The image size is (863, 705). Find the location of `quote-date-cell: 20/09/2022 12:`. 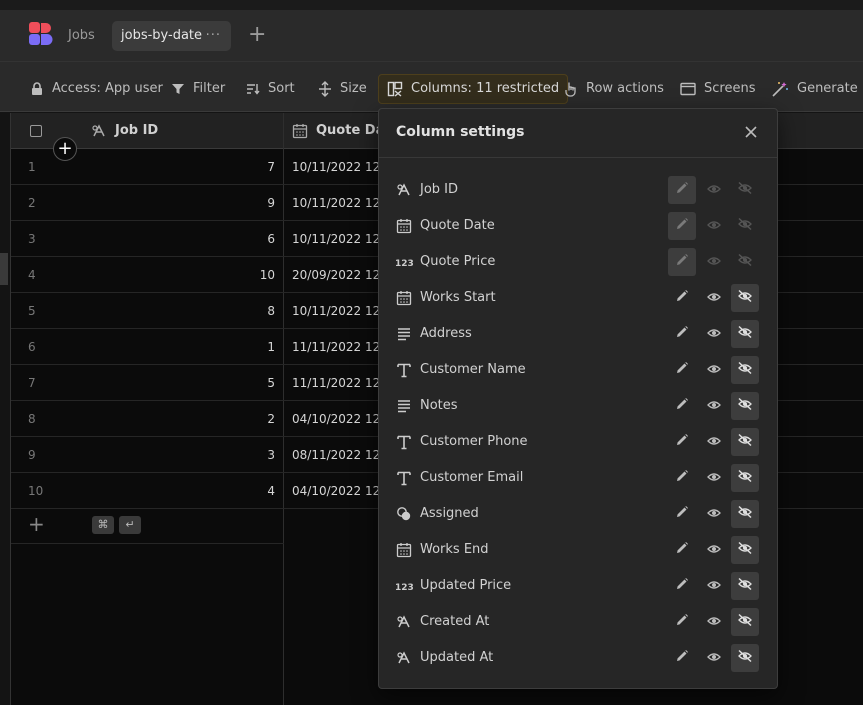

quote-date-cell: 20/09/2022 12: is located at coordinates (338, 275).